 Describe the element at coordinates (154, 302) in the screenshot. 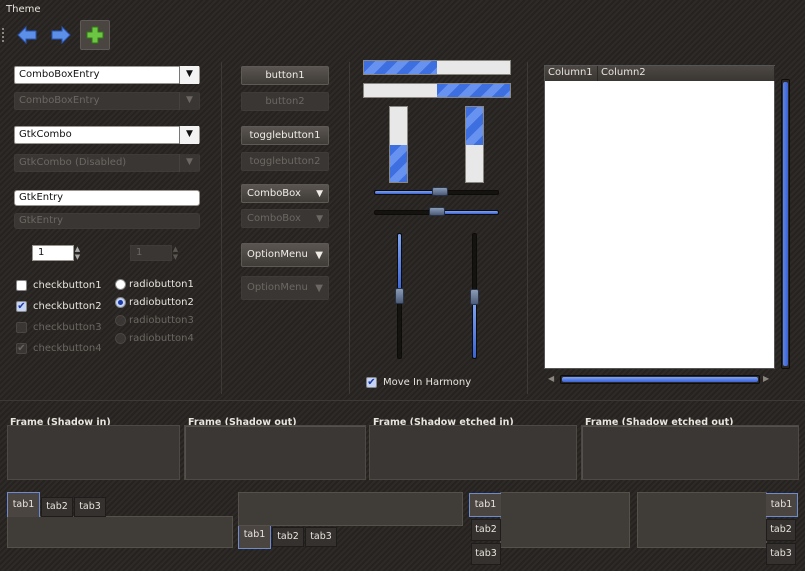

I see `radiobutton-2: radiobutton2` at that location.